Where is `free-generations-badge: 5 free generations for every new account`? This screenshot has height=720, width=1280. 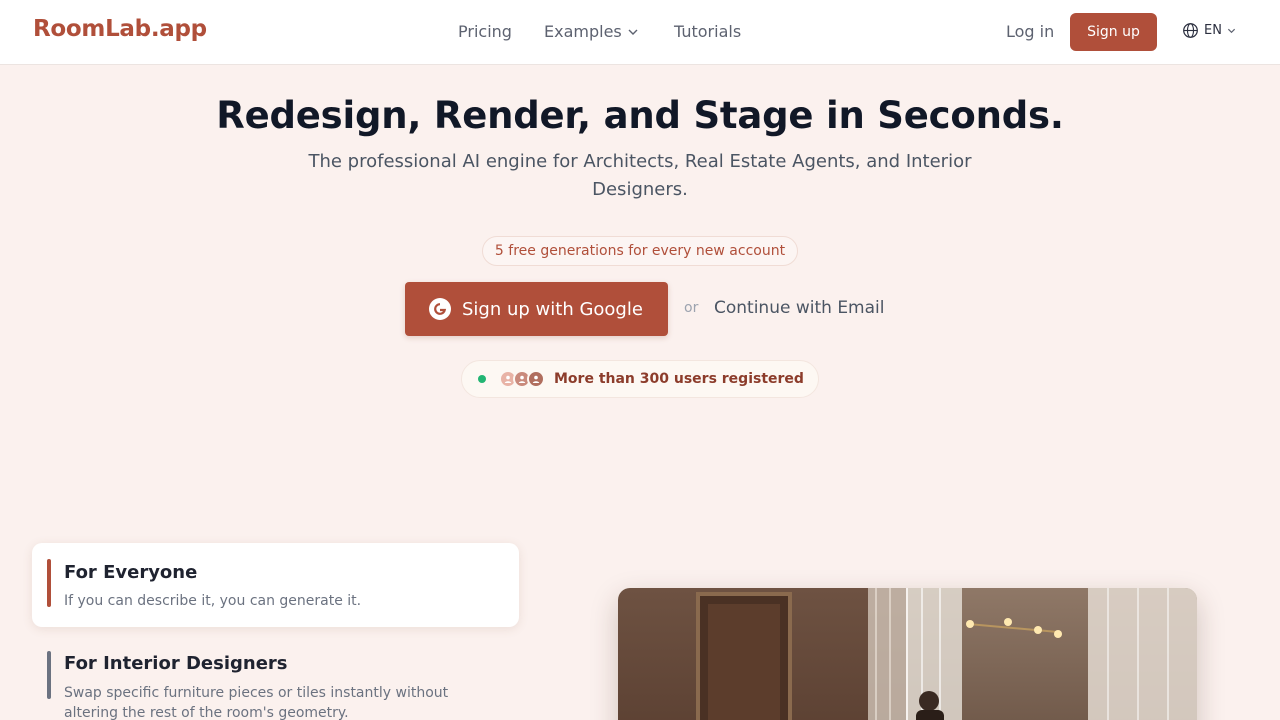
free-generations-badge: 5 free generations for every new account is located at coordinates (640, 251).